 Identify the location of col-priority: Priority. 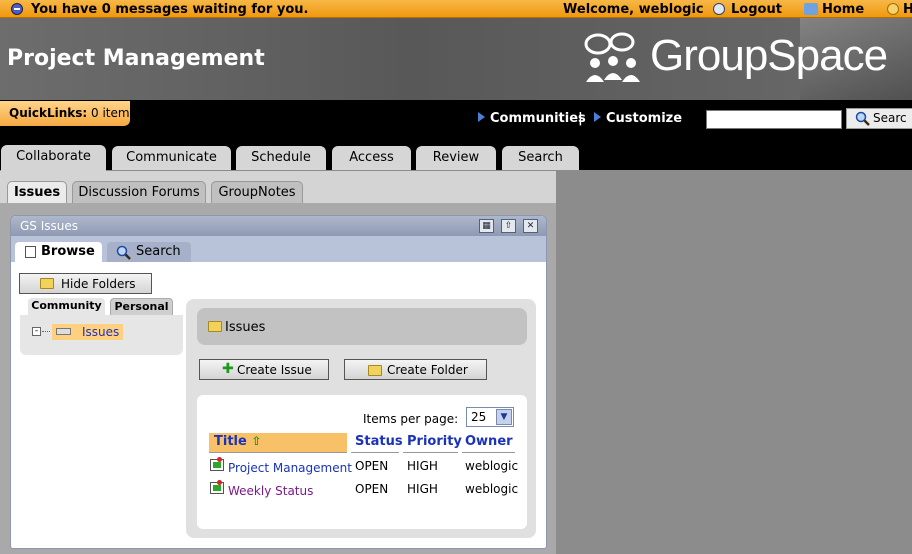
(432, 443).